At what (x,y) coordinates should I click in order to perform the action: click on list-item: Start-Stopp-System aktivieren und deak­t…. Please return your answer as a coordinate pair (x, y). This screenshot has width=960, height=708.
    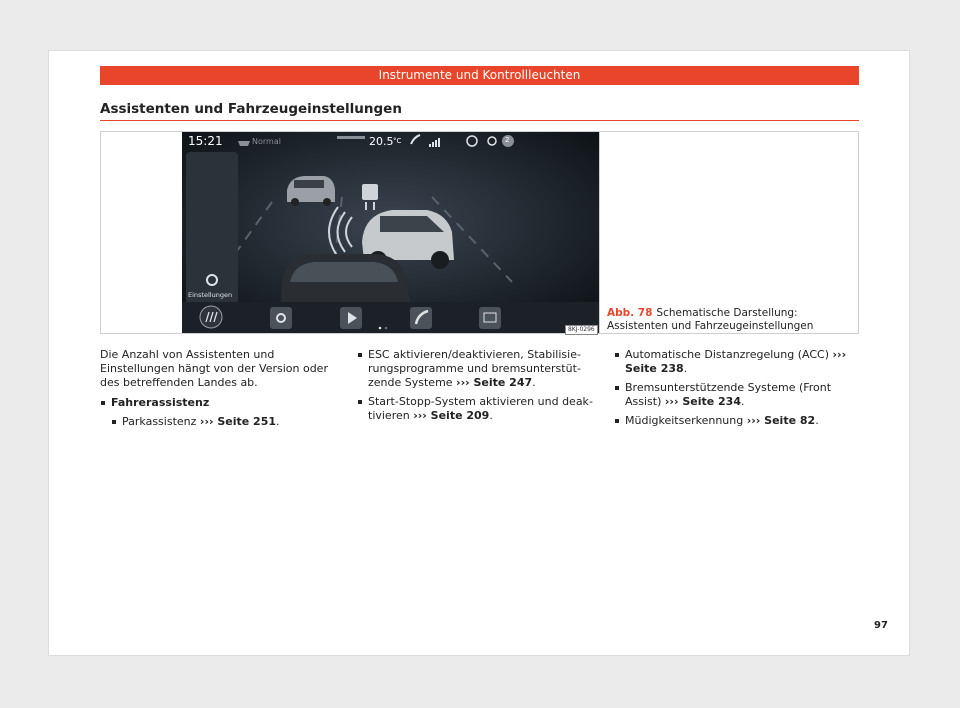
    Looking at the image, I should click on (475, 409).